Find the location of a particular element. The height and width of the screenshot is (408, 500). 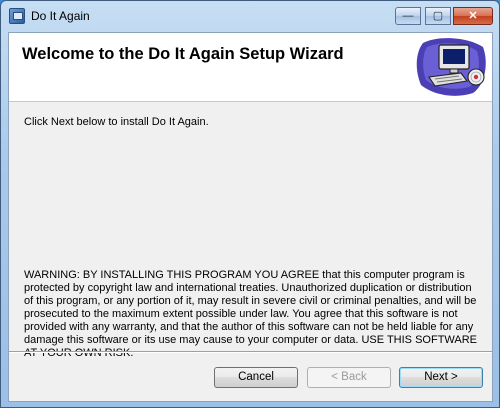

wizard-title: Welcome to the Do It Again Setup Wizard is located at coordinates (183, 54).